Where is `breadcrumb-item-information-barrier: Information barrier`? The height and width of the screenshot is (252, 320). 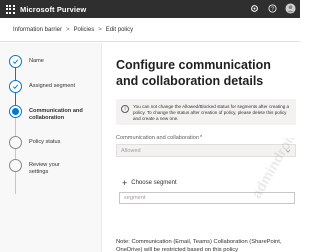 breadcrumb-item-information-barrier: Information barrier is located at coordinates (37, 30).